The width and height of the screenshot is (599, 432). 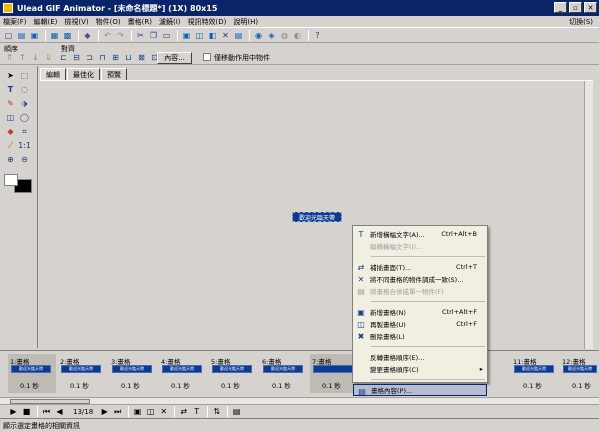 What do you see at coordinates (420, 291) in the screenshot?
I see `menu-item-merge: ▤ 將畫格合併成單一物件(F)` at bounding box center [420, 291].